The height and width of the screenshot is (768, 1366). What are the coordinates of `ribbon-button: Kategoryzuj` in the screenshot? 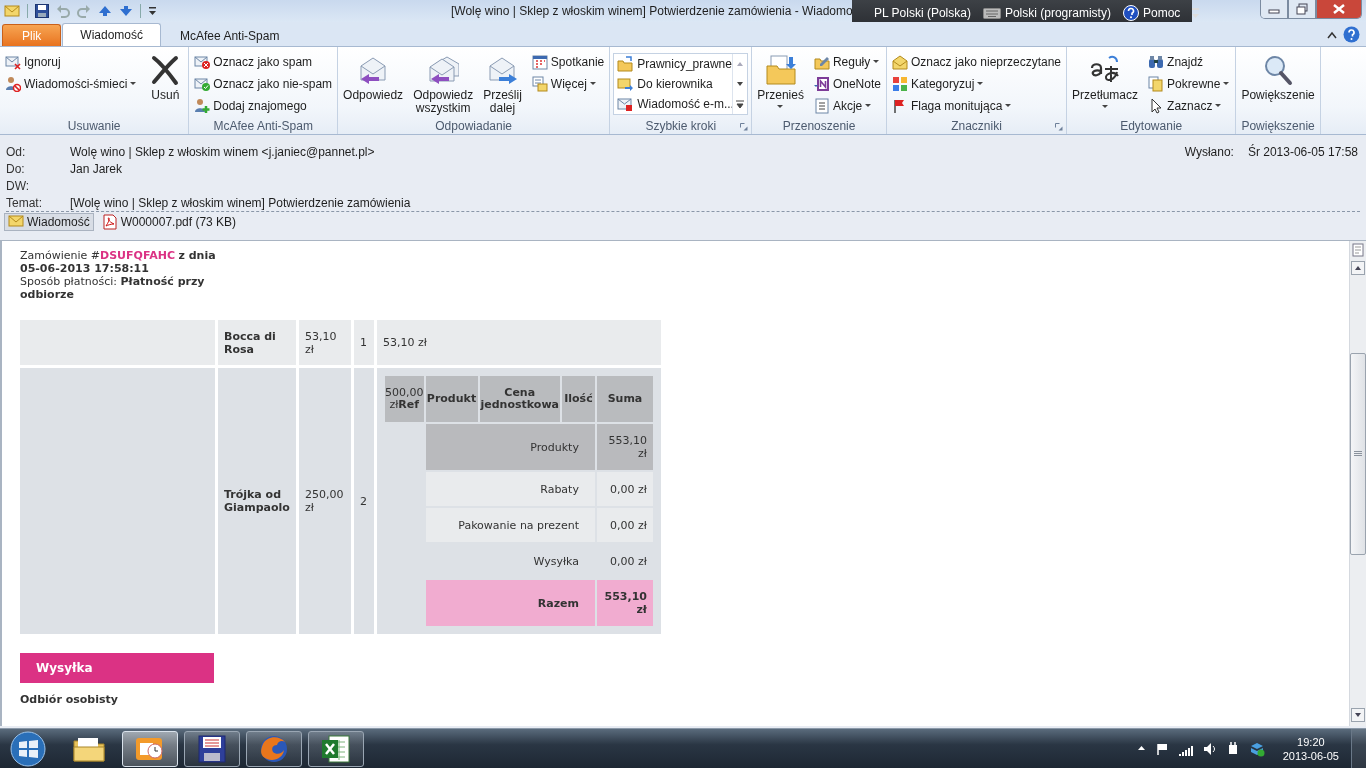 It's located at (976, 84).